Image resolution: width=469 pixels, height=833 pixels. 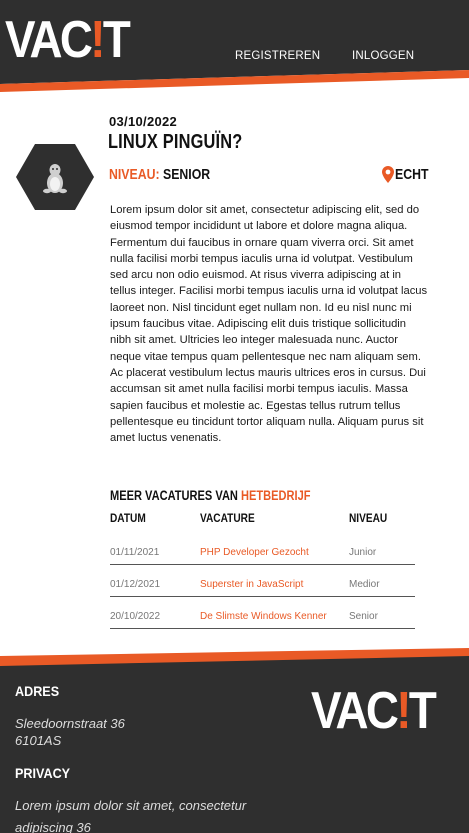 I want to click on table-row: 01/11/2021 PHP Developer Gezocht Junior, so click(x=262, y=553).